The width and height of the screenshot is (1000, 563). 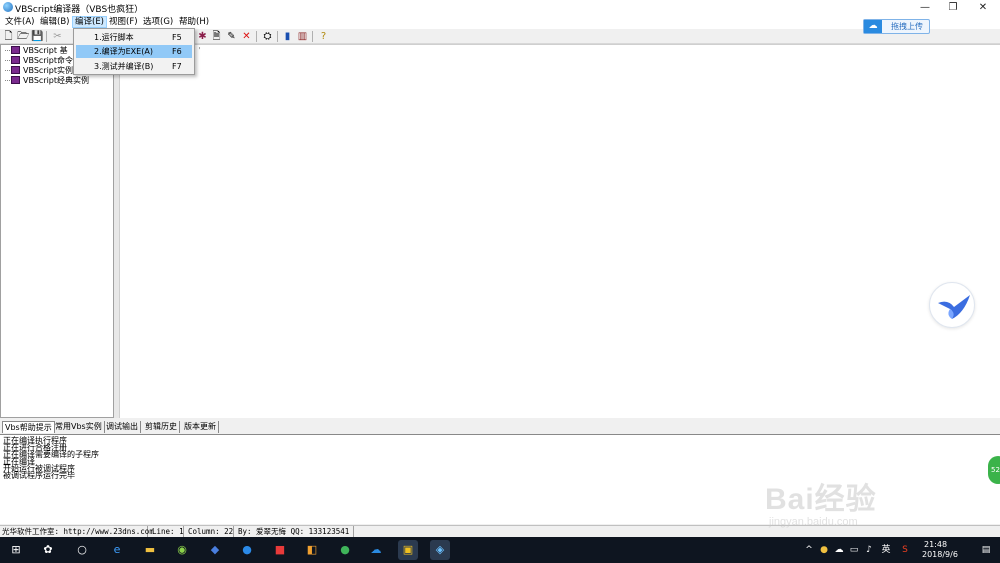 I want to click on watermark-sub: jingyan.baidu.com, so click(x=813, y=522).